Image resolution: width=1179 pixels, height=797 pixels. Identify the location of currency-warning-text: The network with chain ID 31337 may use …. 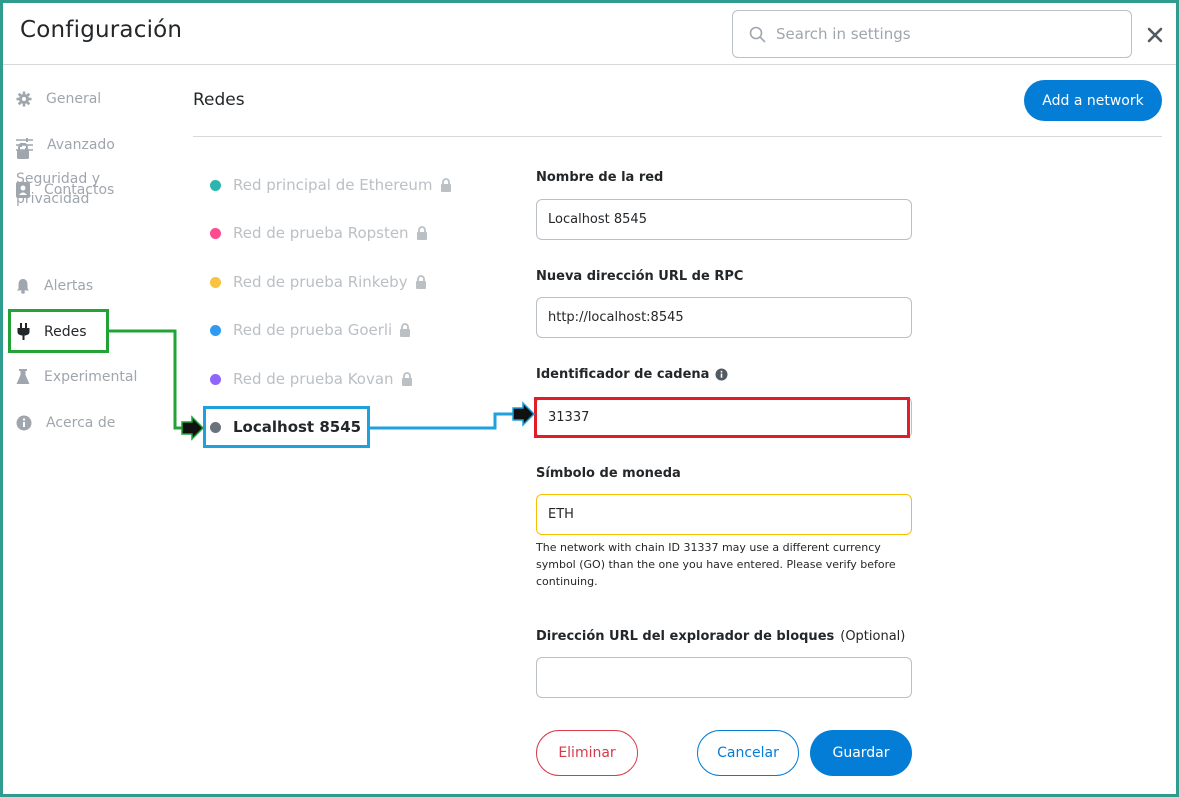
(716, 564).